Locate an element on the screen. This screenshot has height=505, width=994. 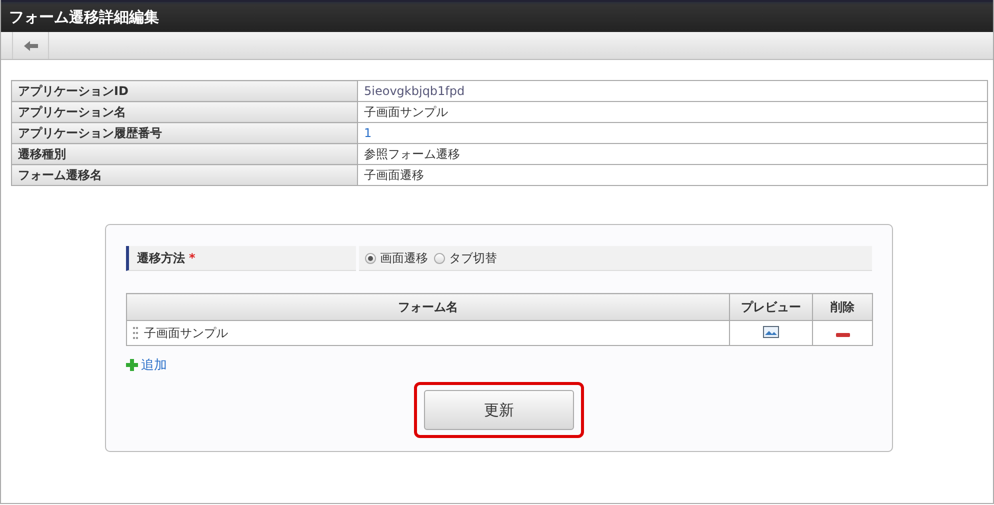
row-value: 5ieovgkbjqb1fpd is located at coordinates (673, 91).